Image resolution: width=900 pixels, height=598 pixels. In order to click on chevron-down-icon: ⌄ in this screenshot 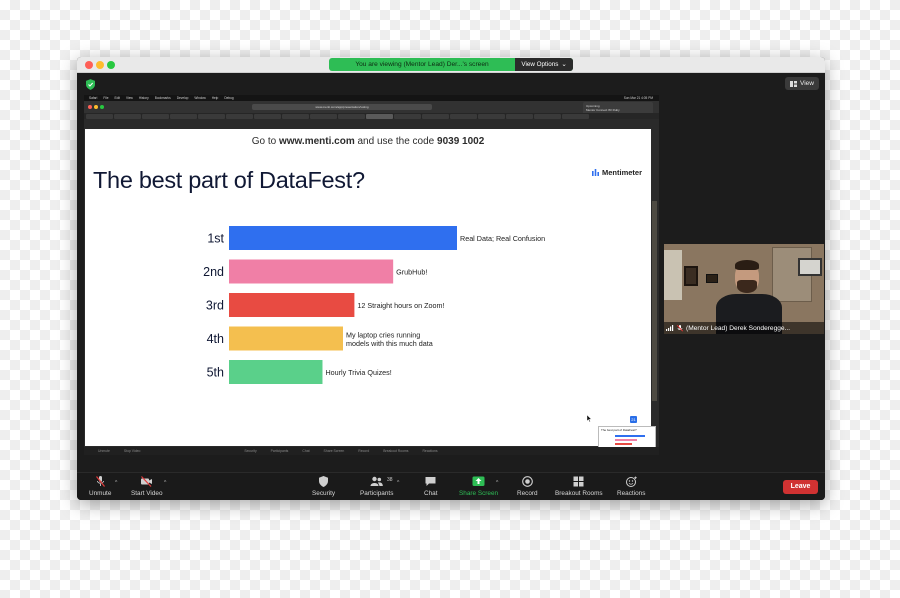, I will do `click(564, 64)`.